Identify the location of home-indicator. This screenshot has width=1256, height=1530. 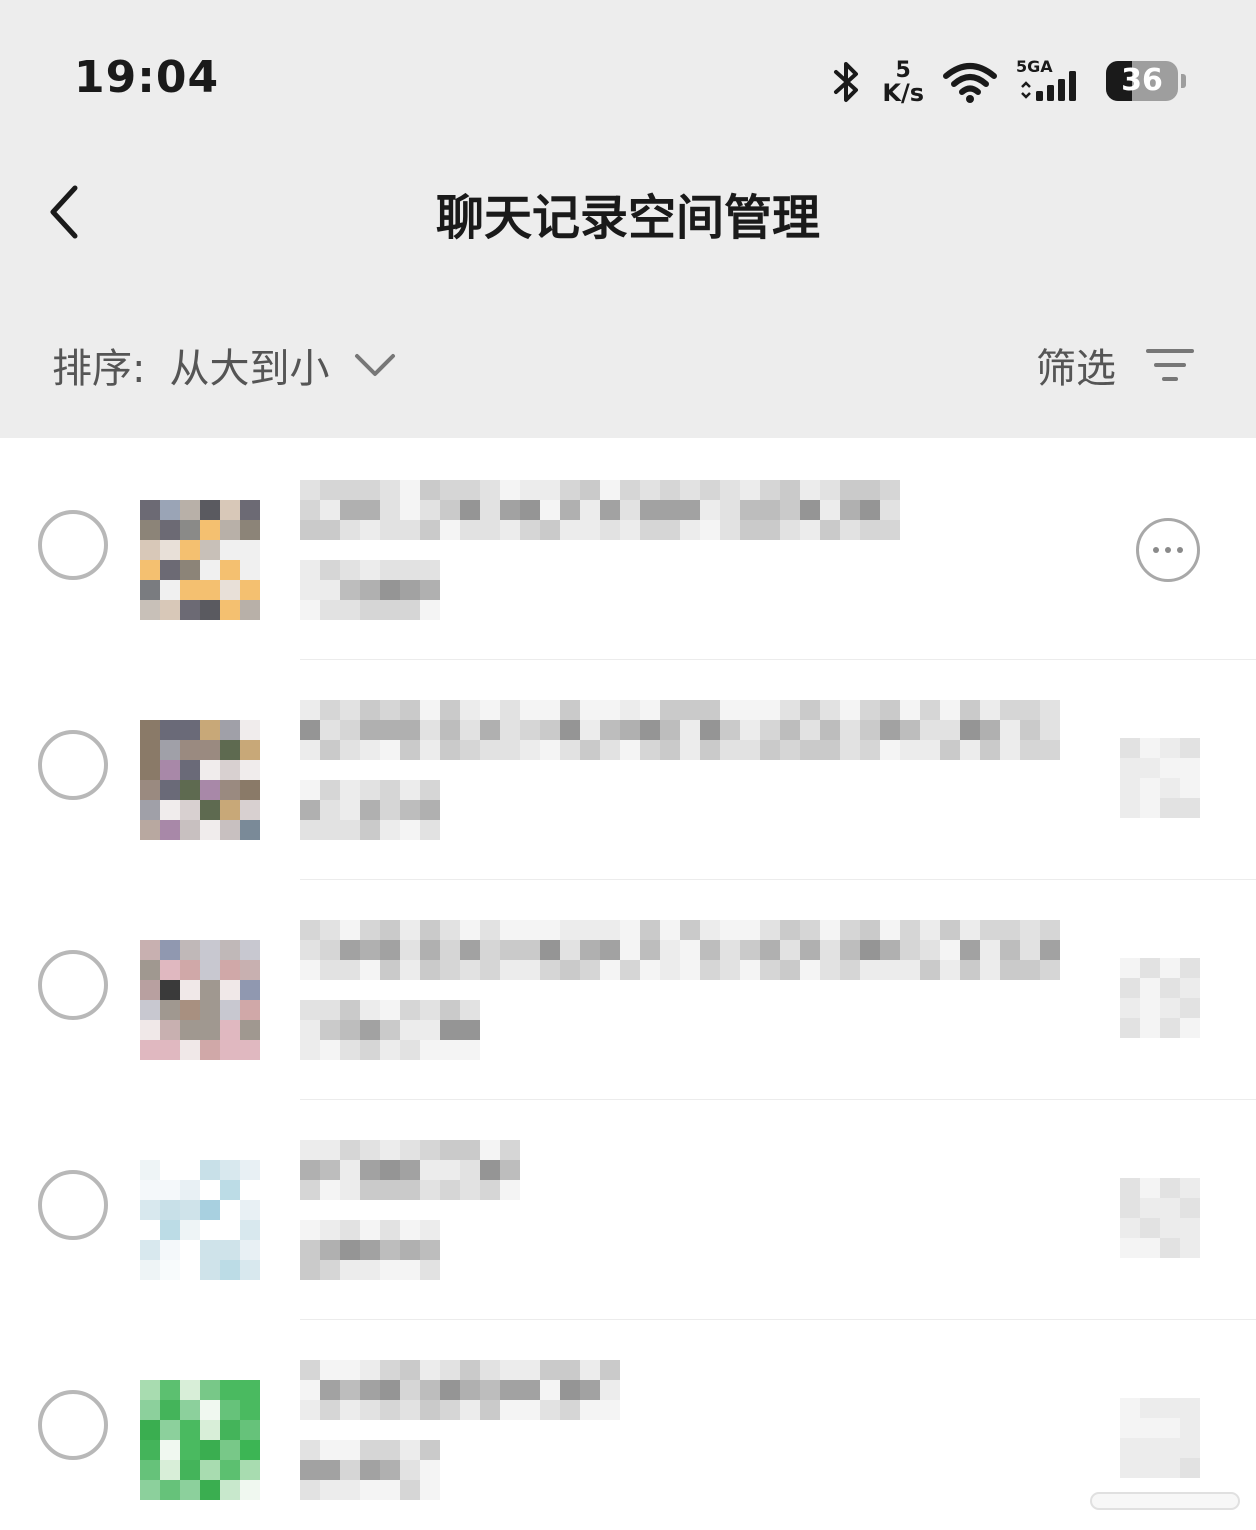
(1165, 1501).